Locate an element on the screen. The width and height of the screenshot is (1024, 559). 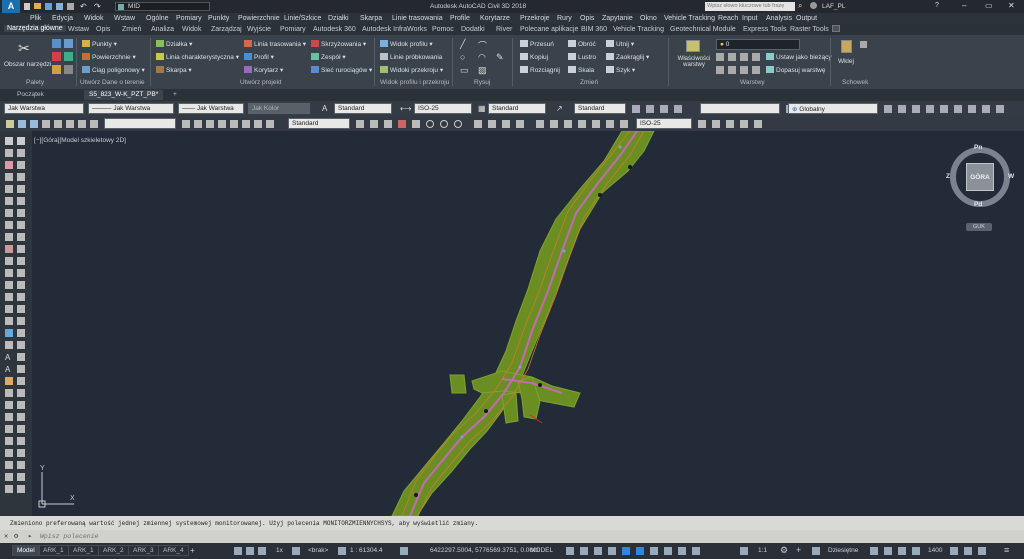
minimize-icon: – is located at coordinates (964, 5).